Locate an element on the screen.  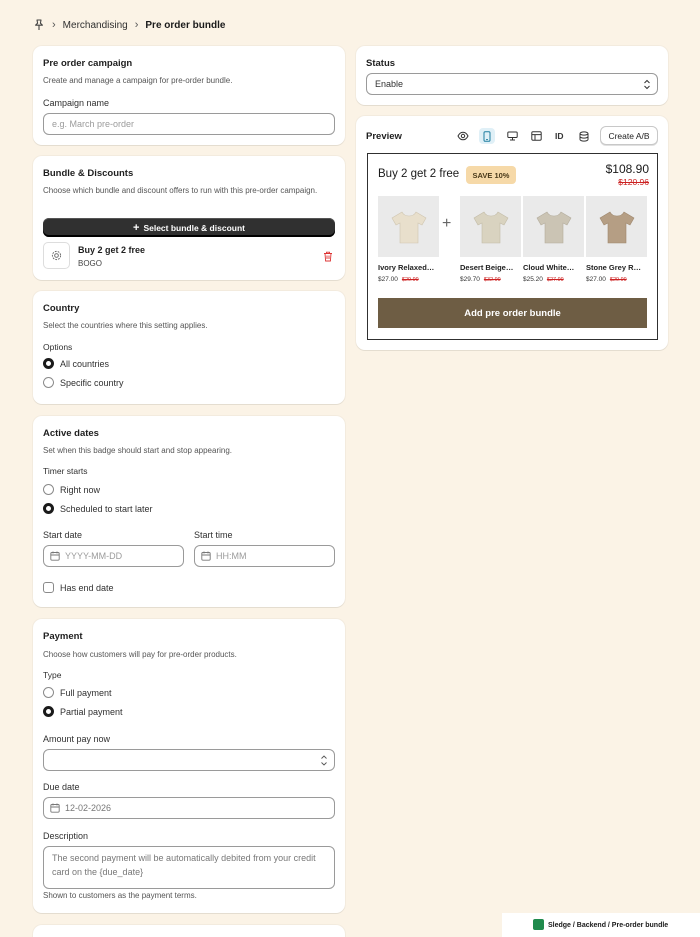
mobile-view-icon is located at coordinates (487, 136).